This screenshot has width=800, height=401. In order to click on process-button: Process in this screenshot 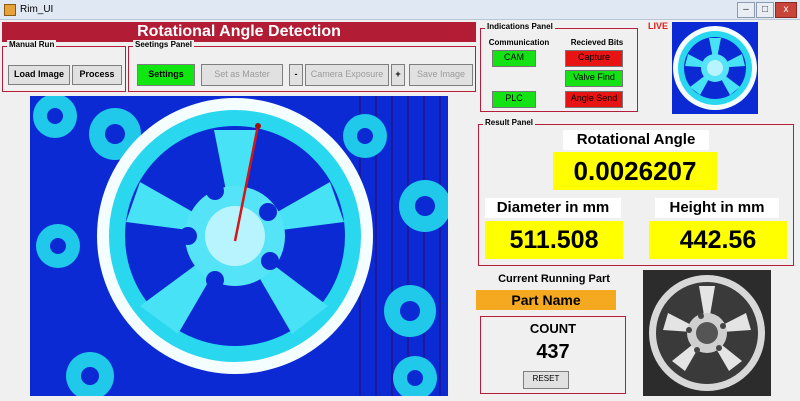, I will do `click(97, 75)`.